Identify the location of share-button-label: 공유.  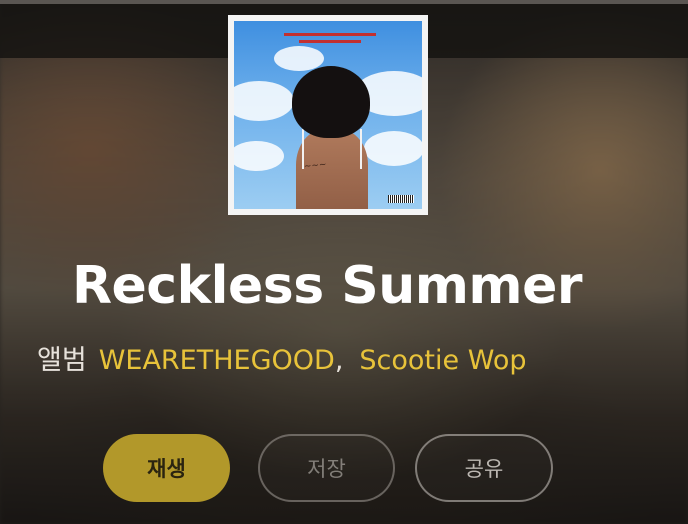
(484, 469).